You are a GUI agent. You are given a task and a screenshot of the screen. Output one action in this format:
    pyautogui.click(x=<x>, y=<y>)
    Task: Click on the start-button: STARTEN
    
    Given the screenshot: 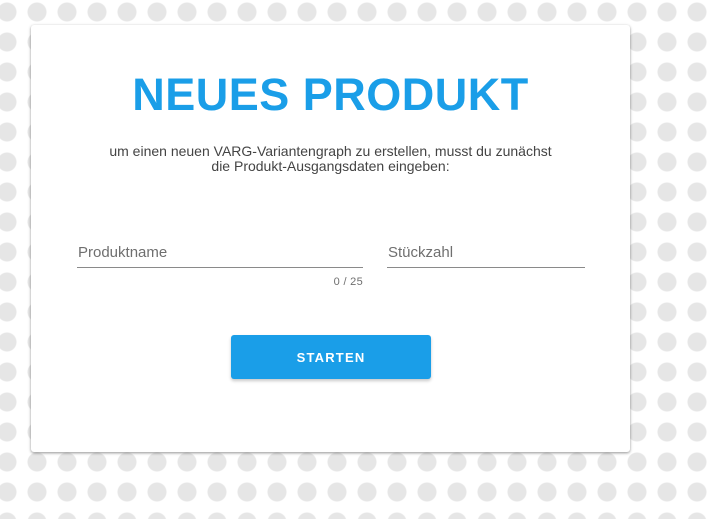 What is the action you would take?
    pyautogui.click(x=331, y=357)
    